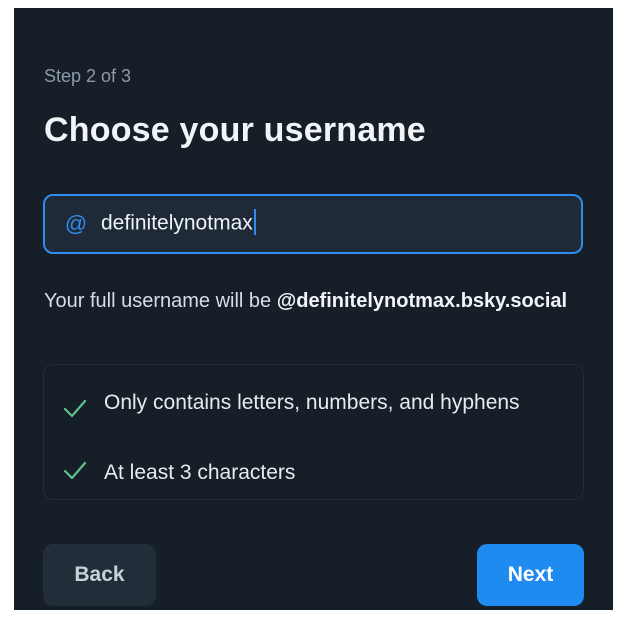 This screenshot has width=620, height=618. Describe the element at coordinates (254, 222) in the screenshot. I see `text-caret` at that location.